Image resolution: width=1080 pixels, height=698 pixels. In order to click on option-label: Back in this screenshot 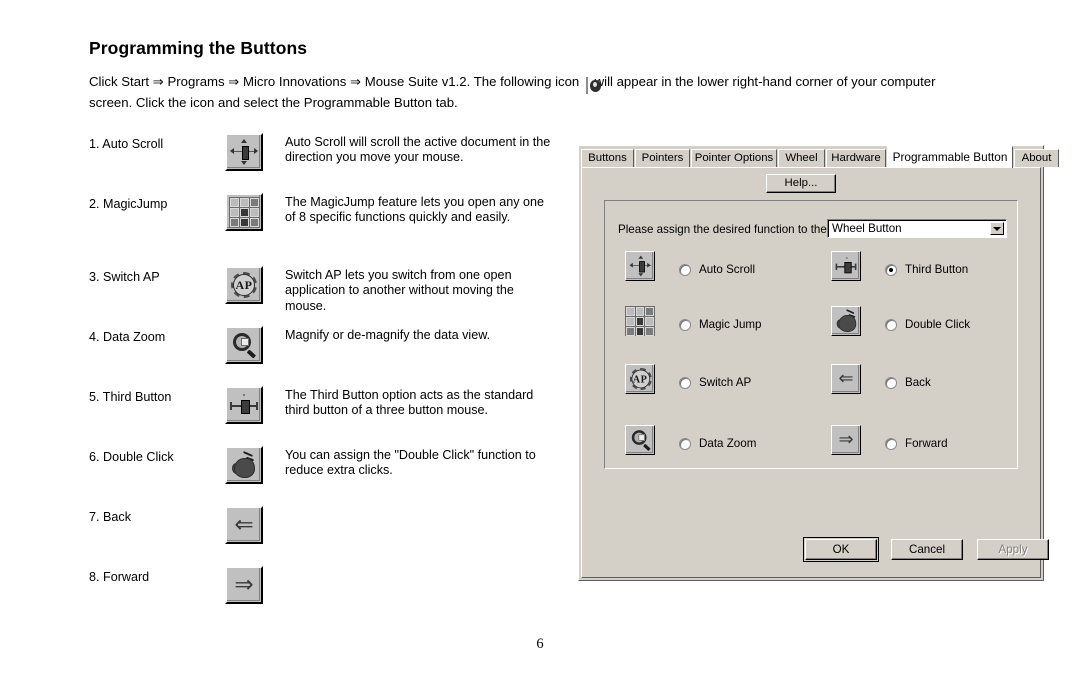, I will do `click(918, 382)`.